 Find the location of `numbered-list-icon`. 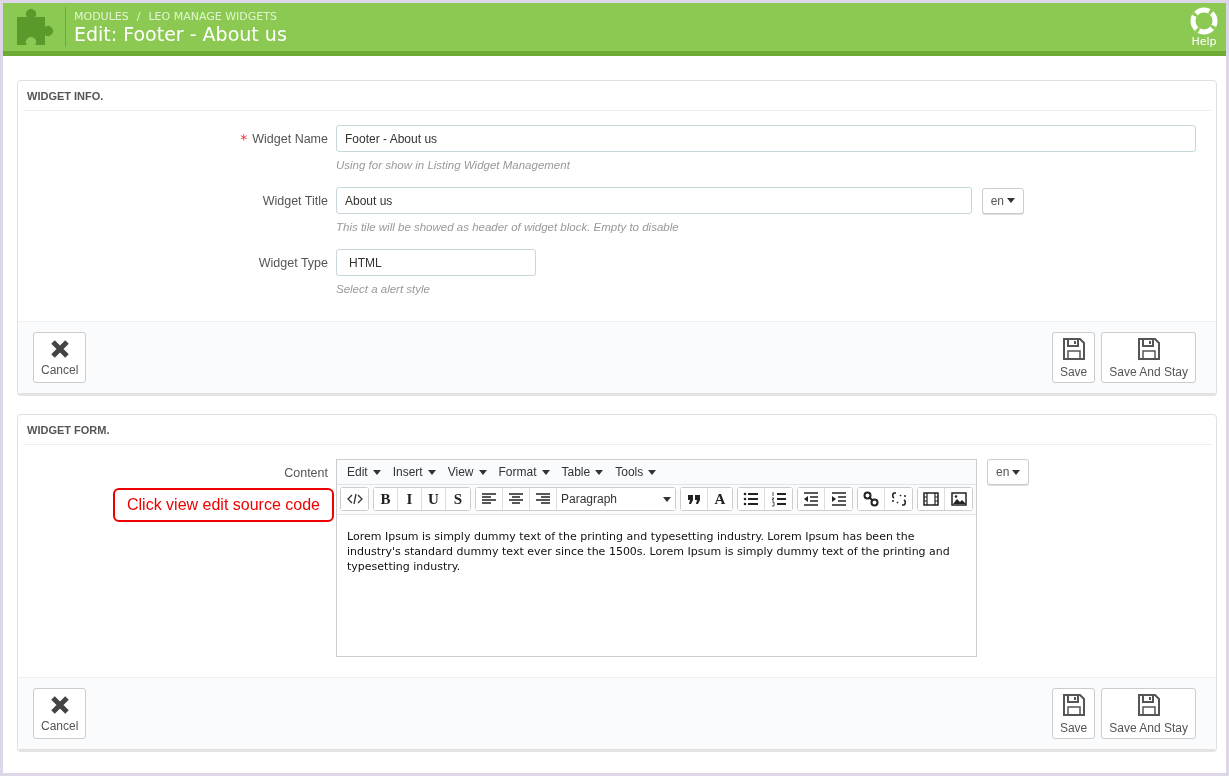

numbered-list-icon is located at coordinates (778, 499).